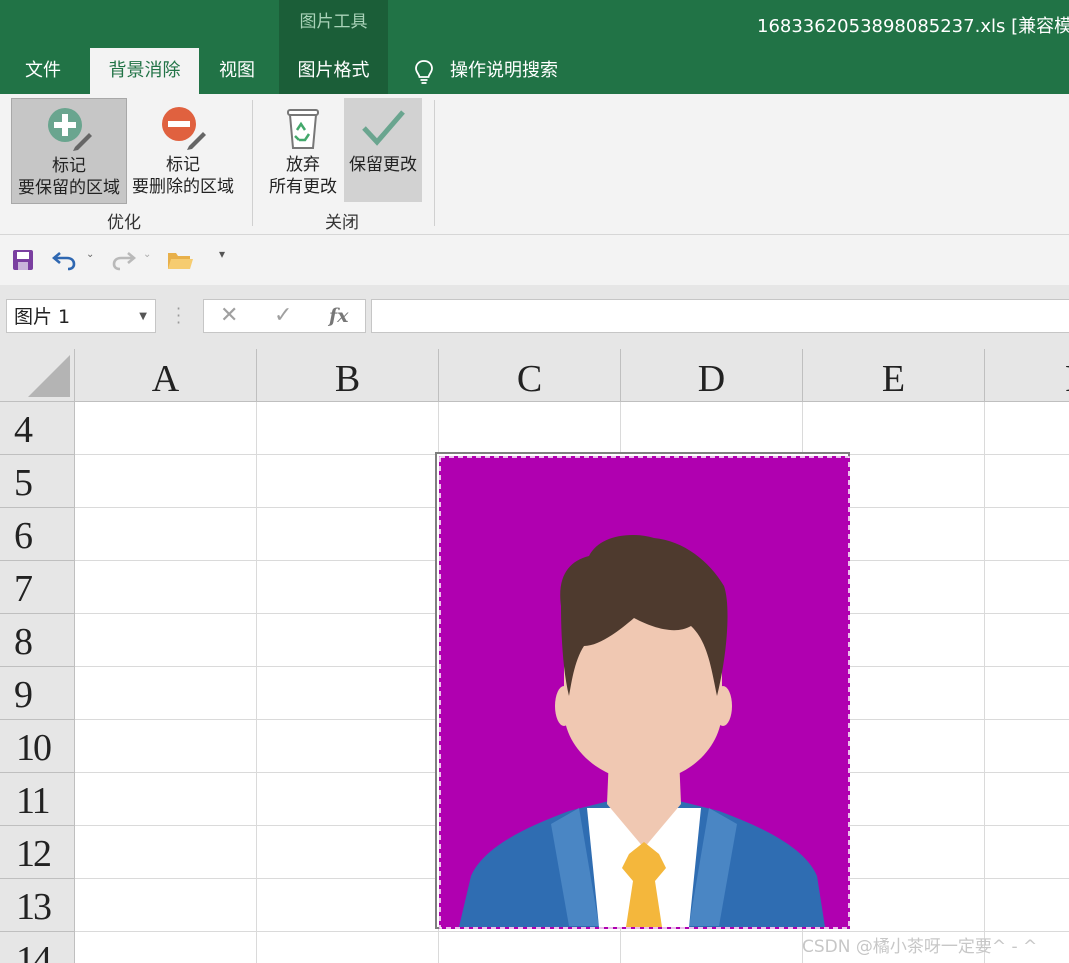 The height and width of the screenshot is (963, 1069). I want to click on column-header-f: F, so click(1027, 375).